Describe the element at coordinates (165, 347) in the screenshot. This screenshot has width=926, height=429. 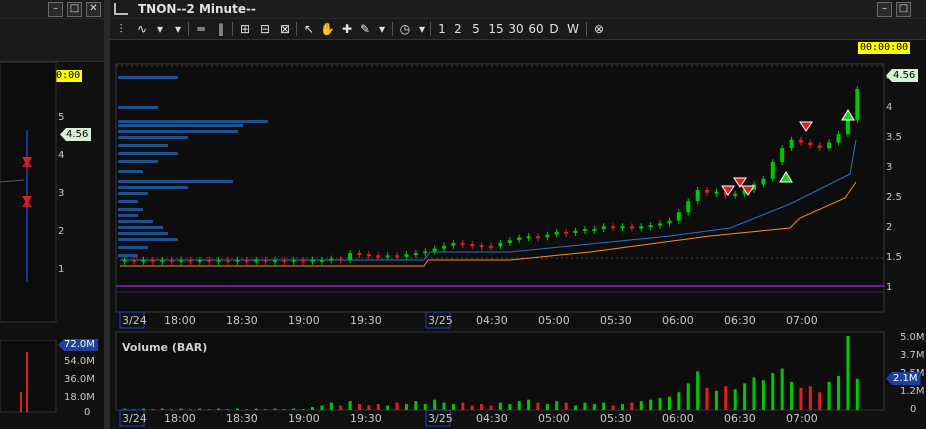
I see `volume-panel-title: Volume (BAR)` at that location.